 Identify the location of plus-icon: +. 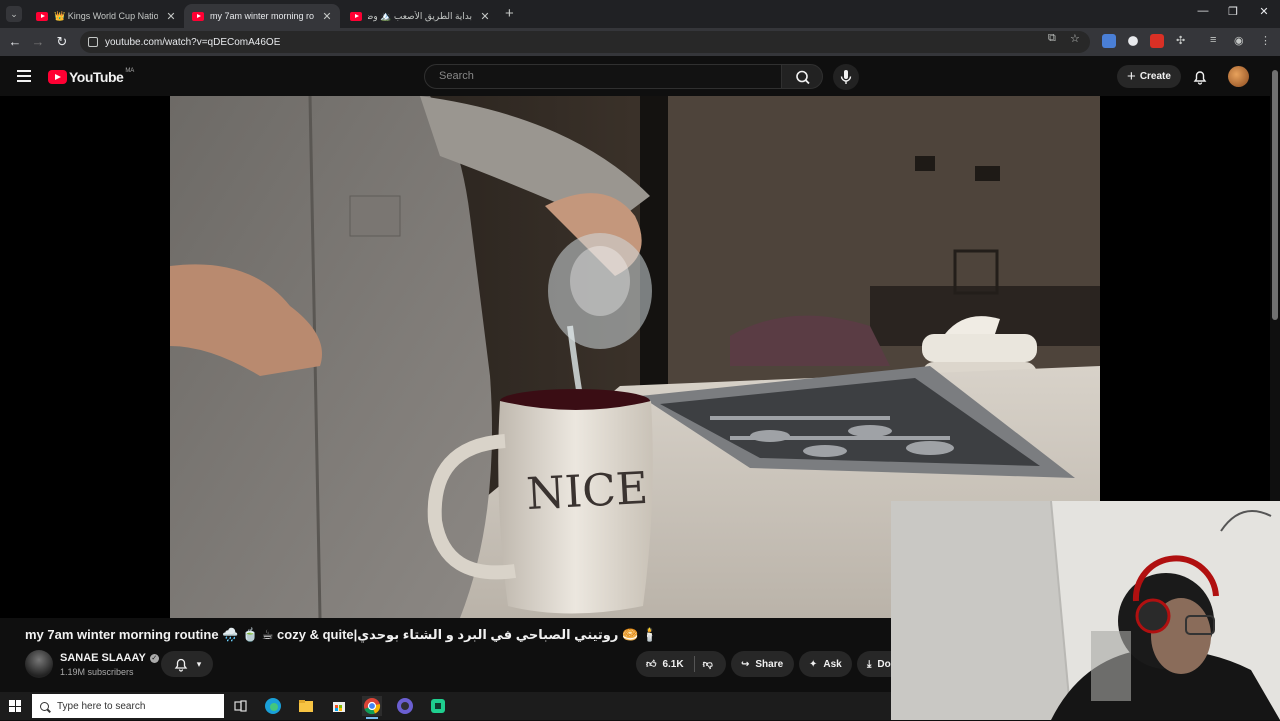
(1131, 76).